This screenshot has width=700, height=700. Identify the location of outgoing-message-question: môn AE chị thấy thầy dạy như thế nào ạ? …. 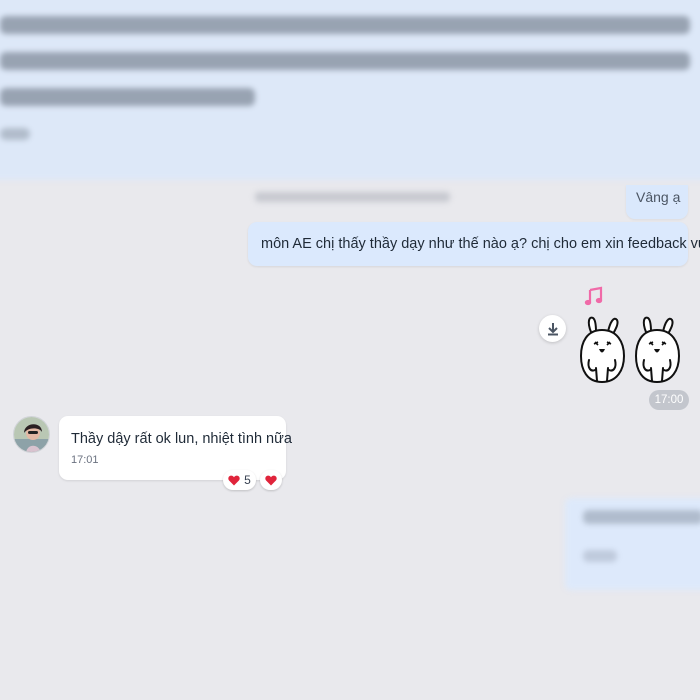
(474, 244).